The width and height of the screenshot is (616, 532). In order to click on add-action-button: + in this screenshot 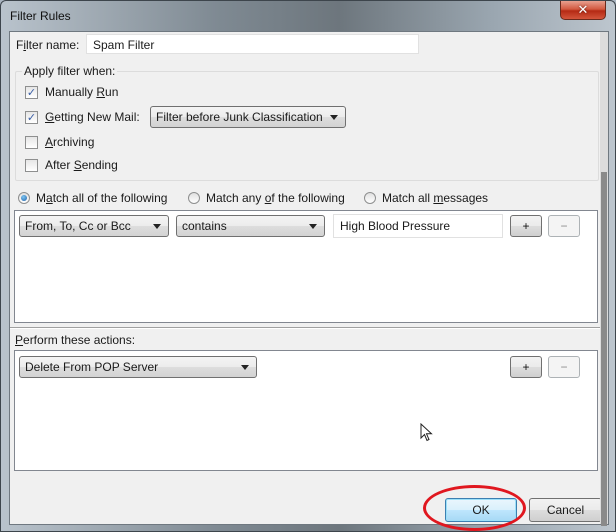, I will do `click(526, 367)`.